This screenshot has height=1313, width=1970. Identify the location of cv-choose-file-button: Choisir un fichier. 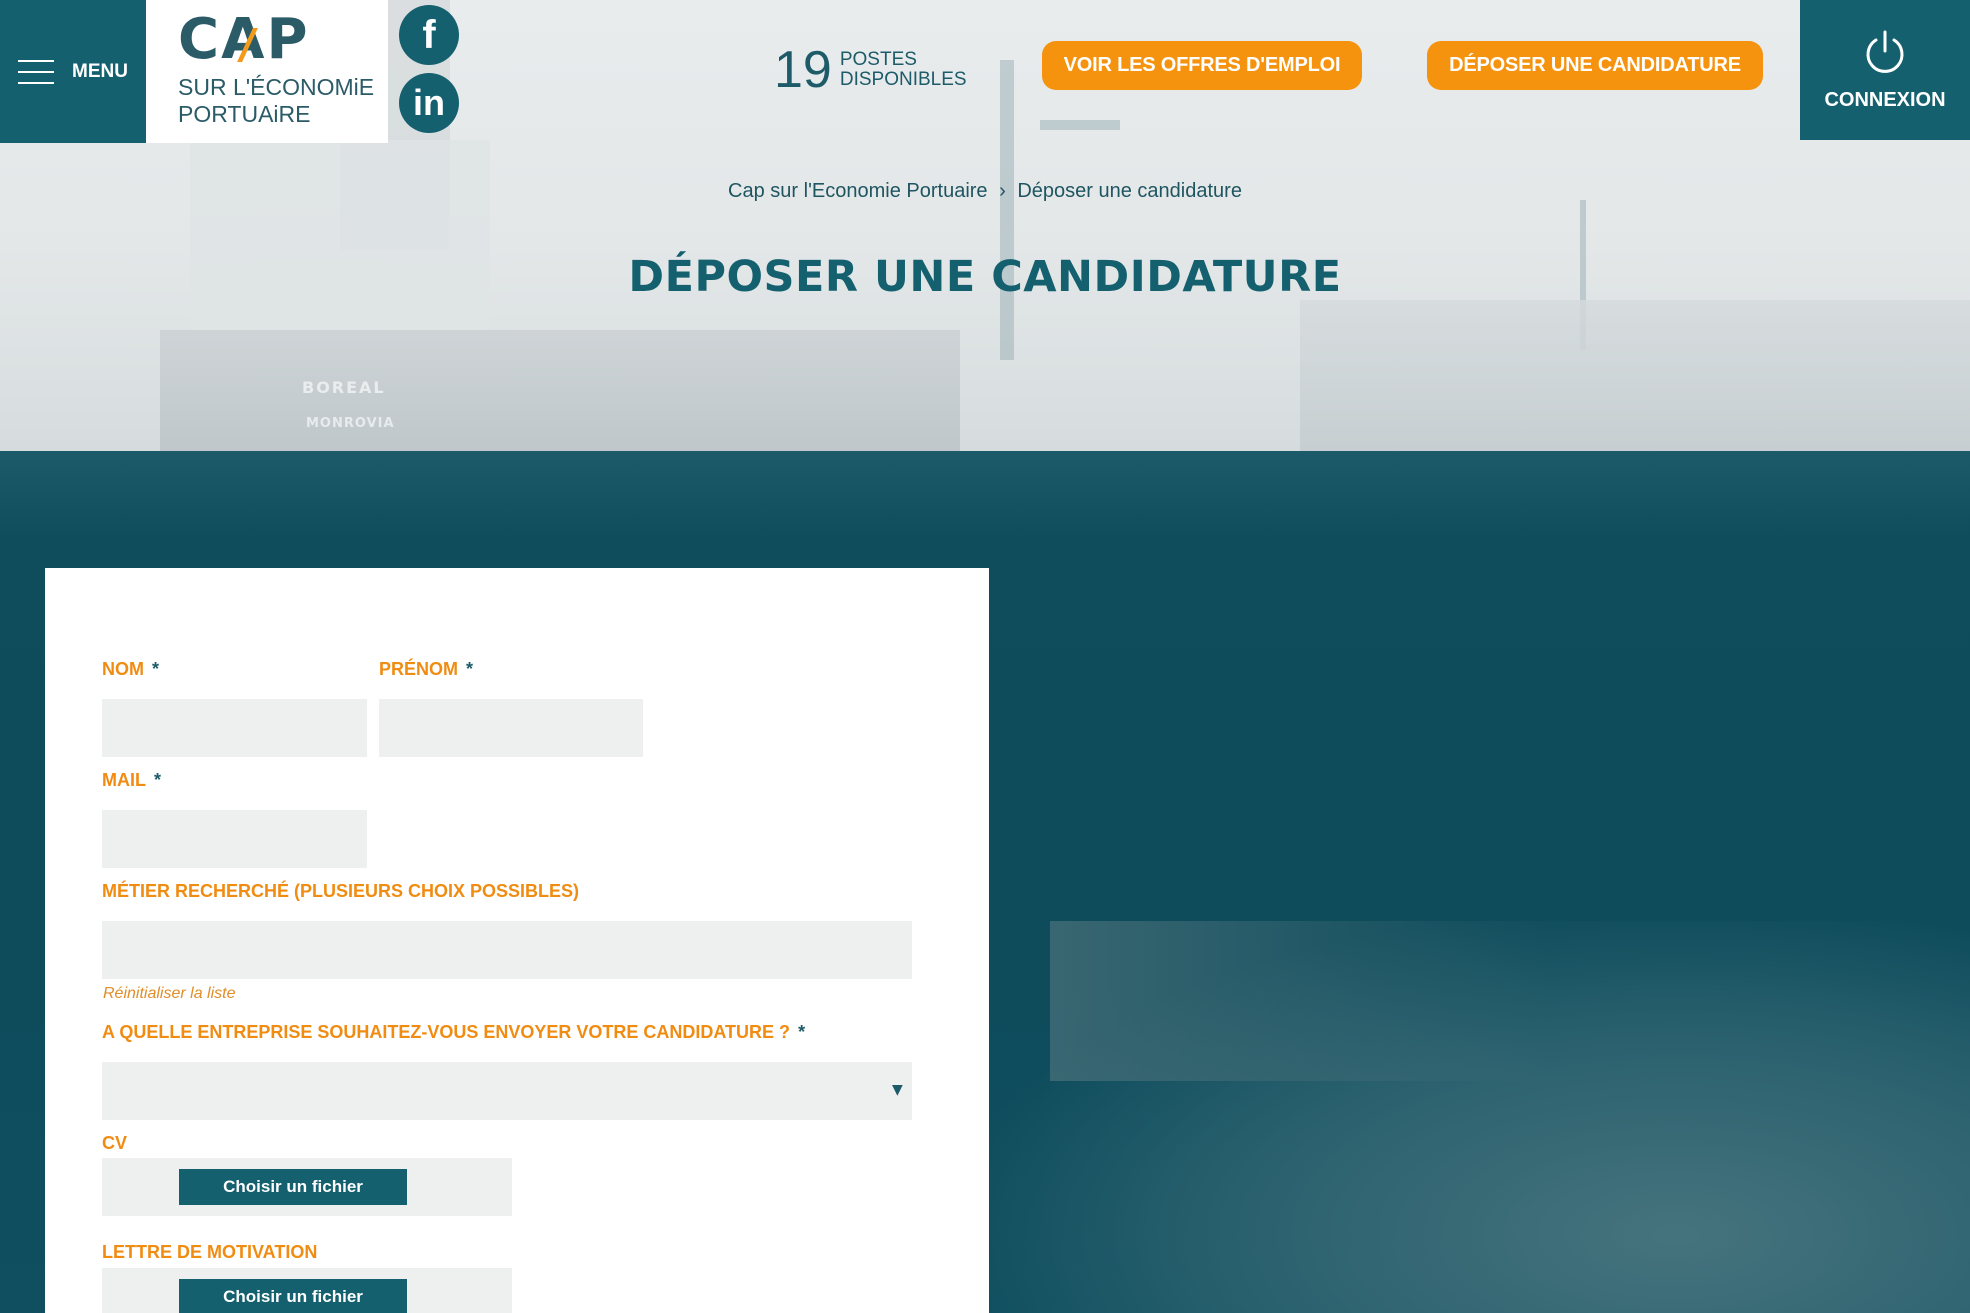
(293, 1187).